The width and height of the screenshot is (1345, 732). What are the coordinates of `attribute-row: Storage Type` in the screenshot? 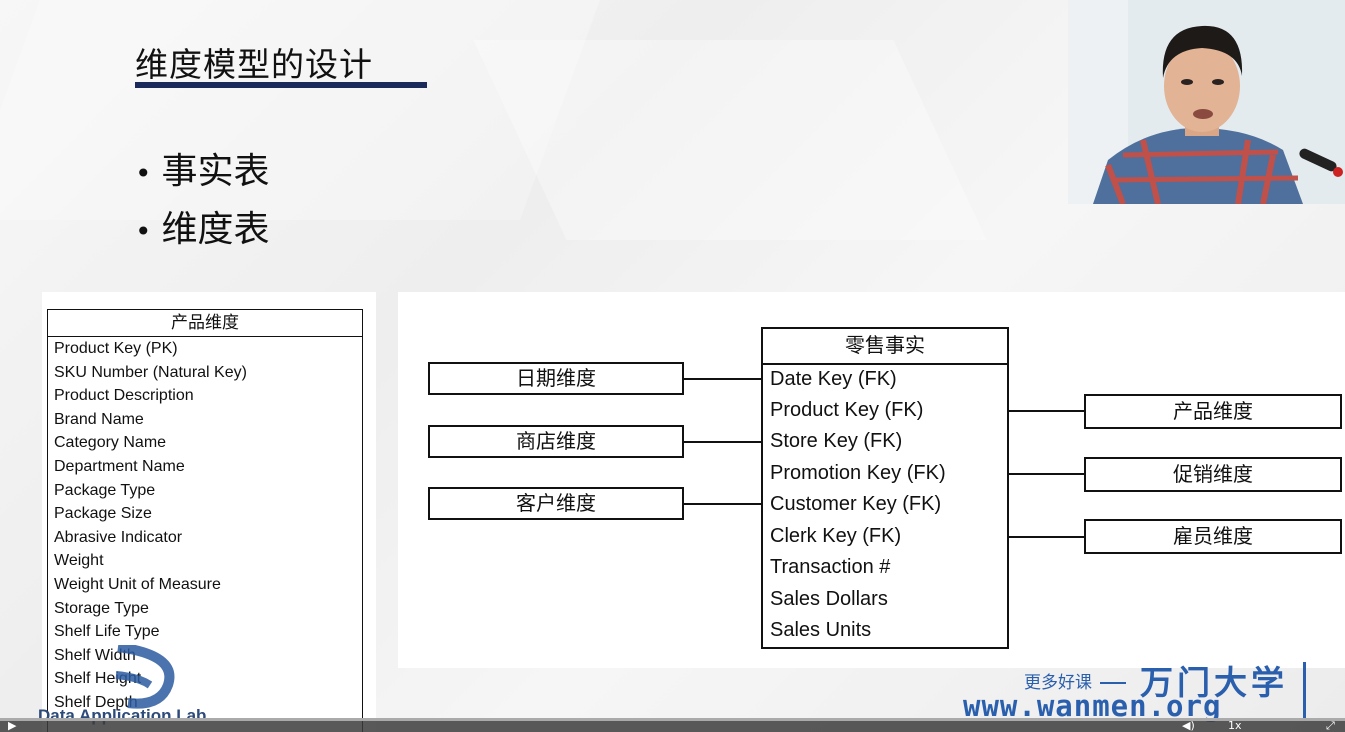 It's located at (101, 608).